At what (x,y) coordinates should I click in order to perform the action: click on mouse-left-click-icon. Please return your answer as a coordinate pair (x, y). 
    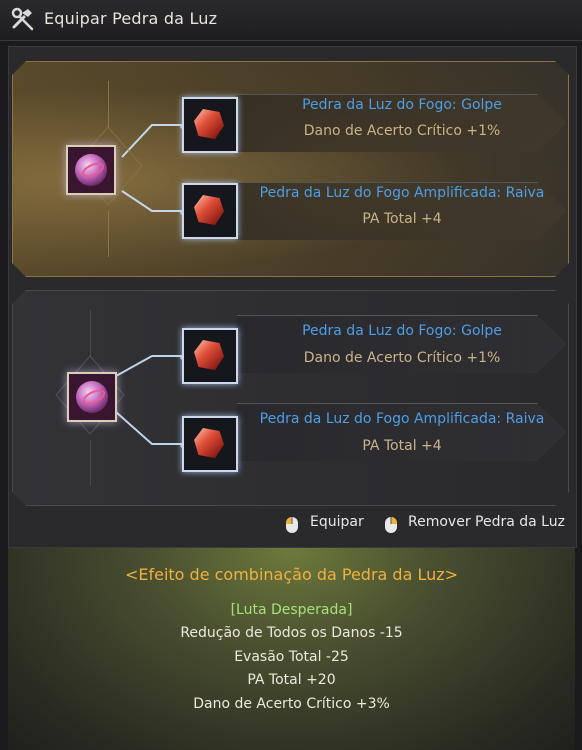
    Looking at the image, I should click on (292, 525).